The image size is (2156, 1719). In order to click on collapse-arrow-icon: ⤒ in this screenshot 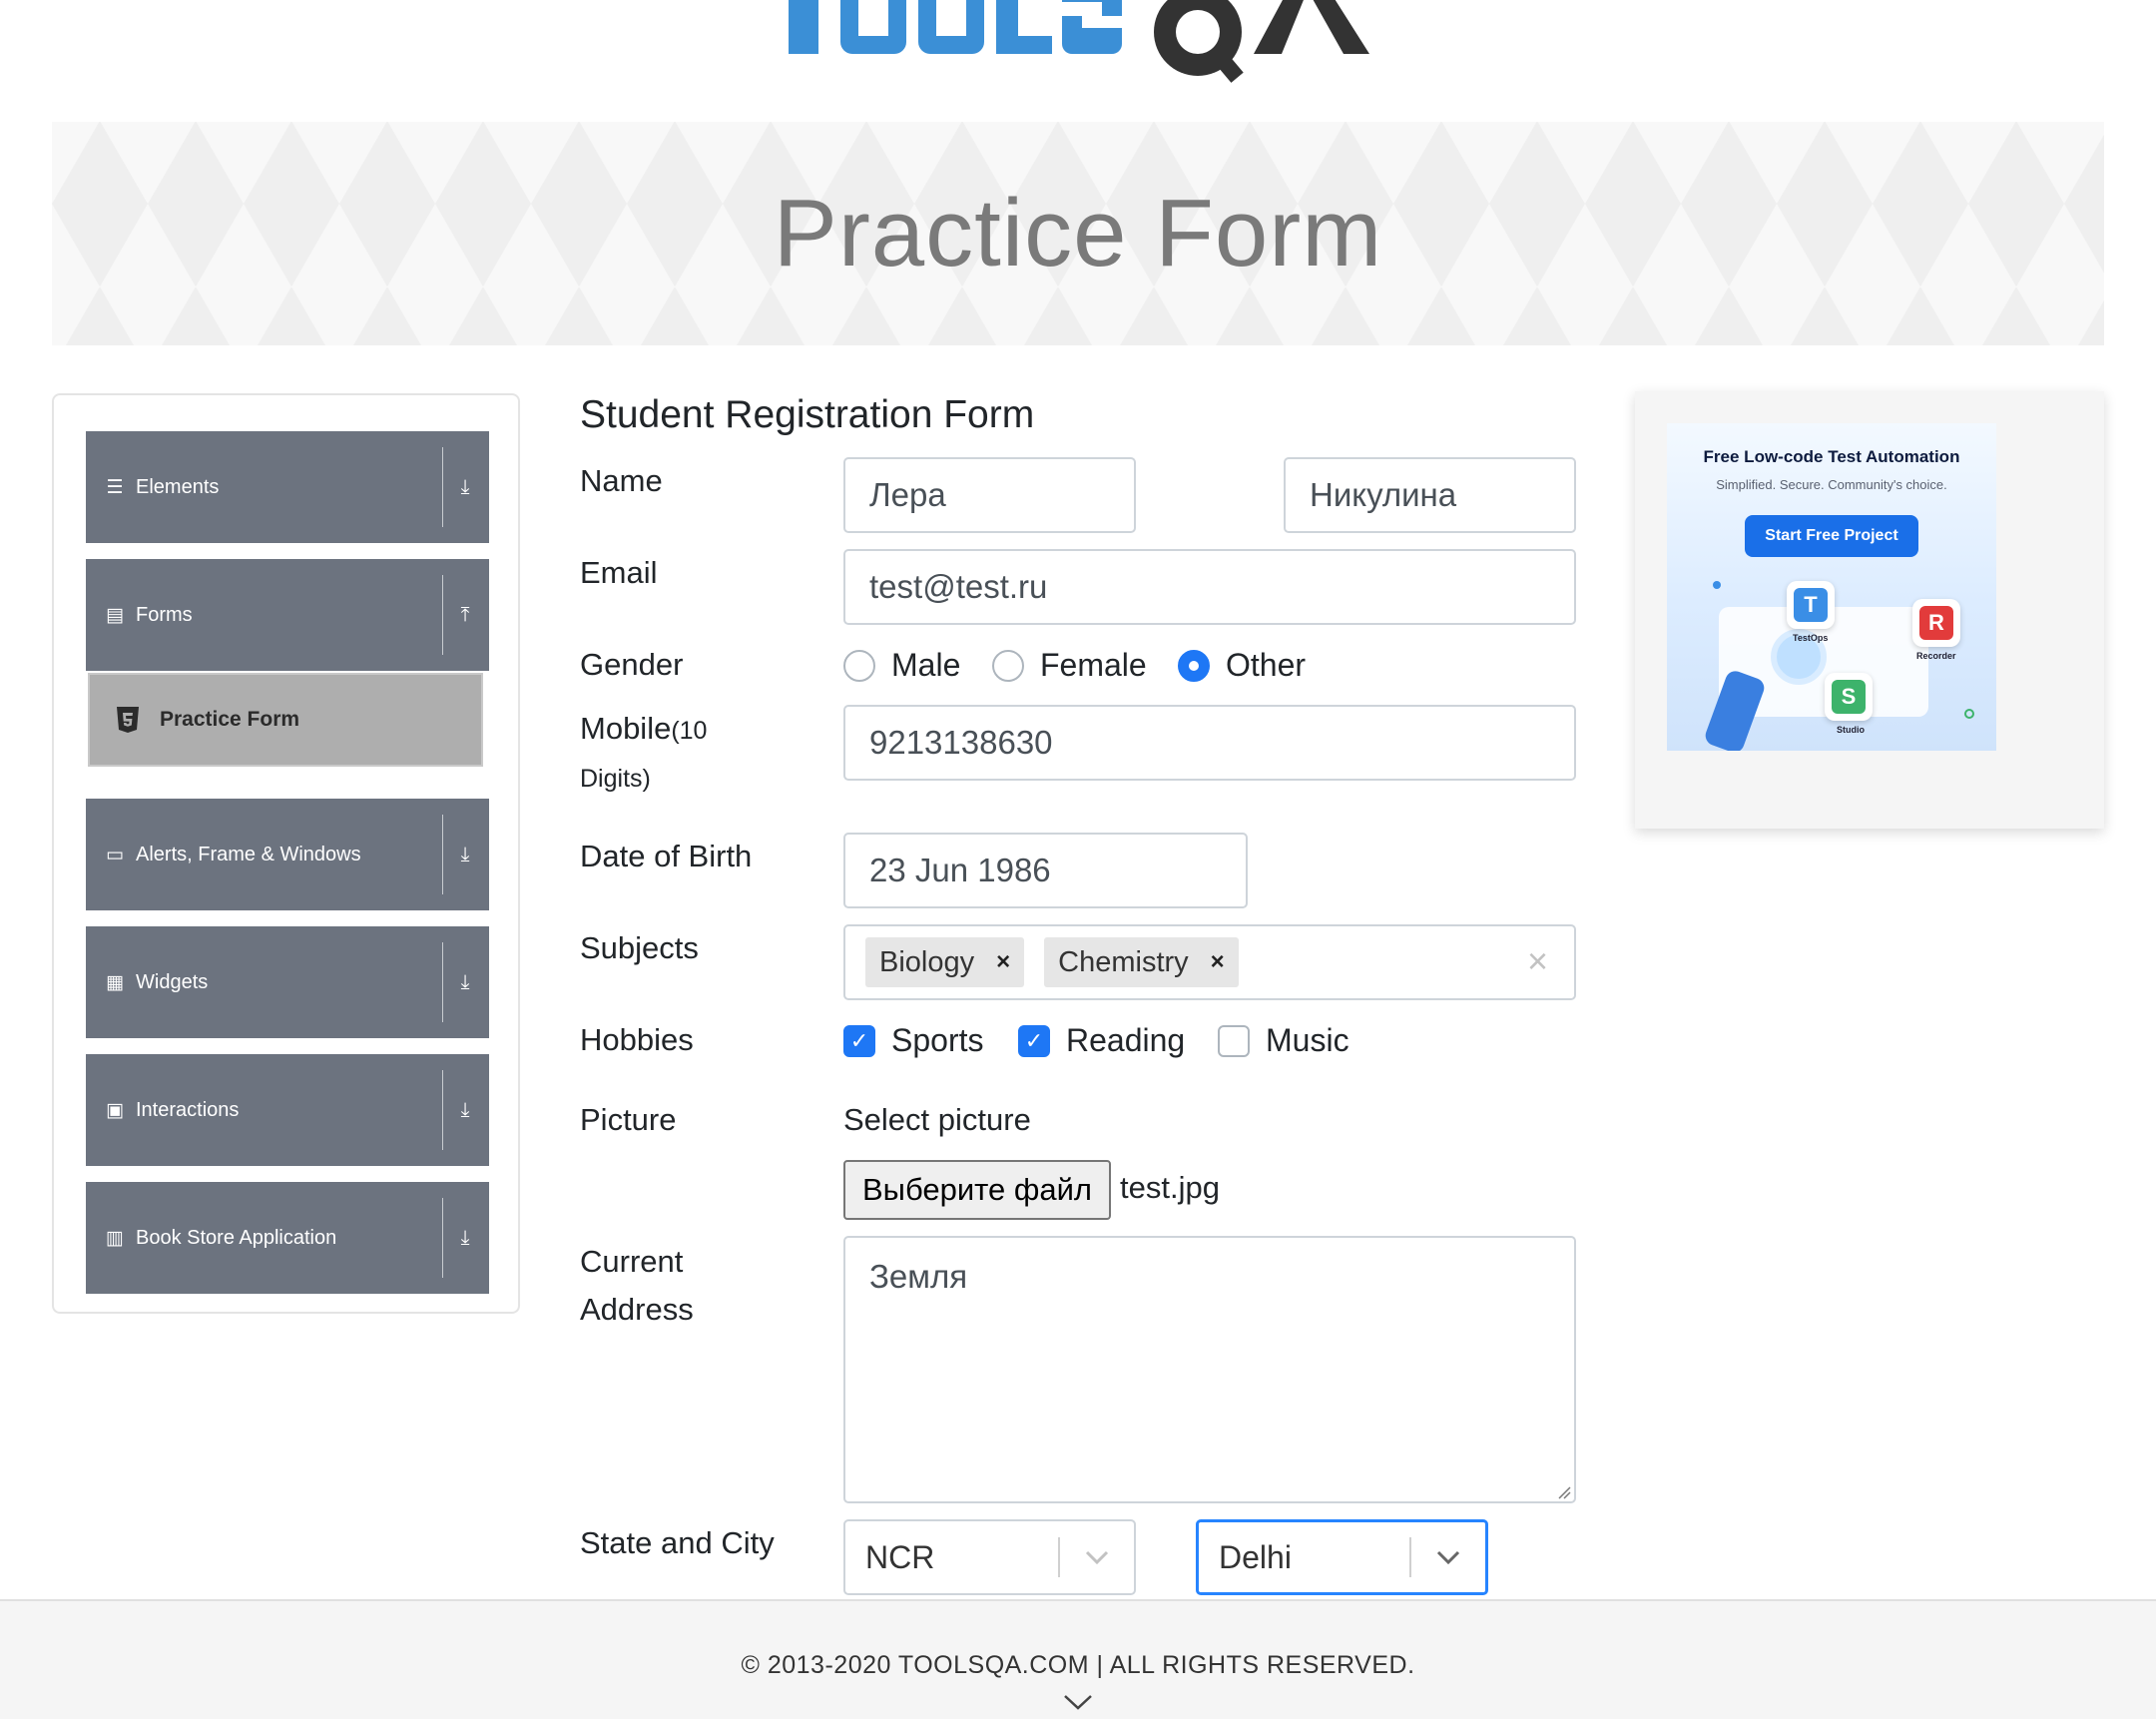, I will do `click(465, 615)`.